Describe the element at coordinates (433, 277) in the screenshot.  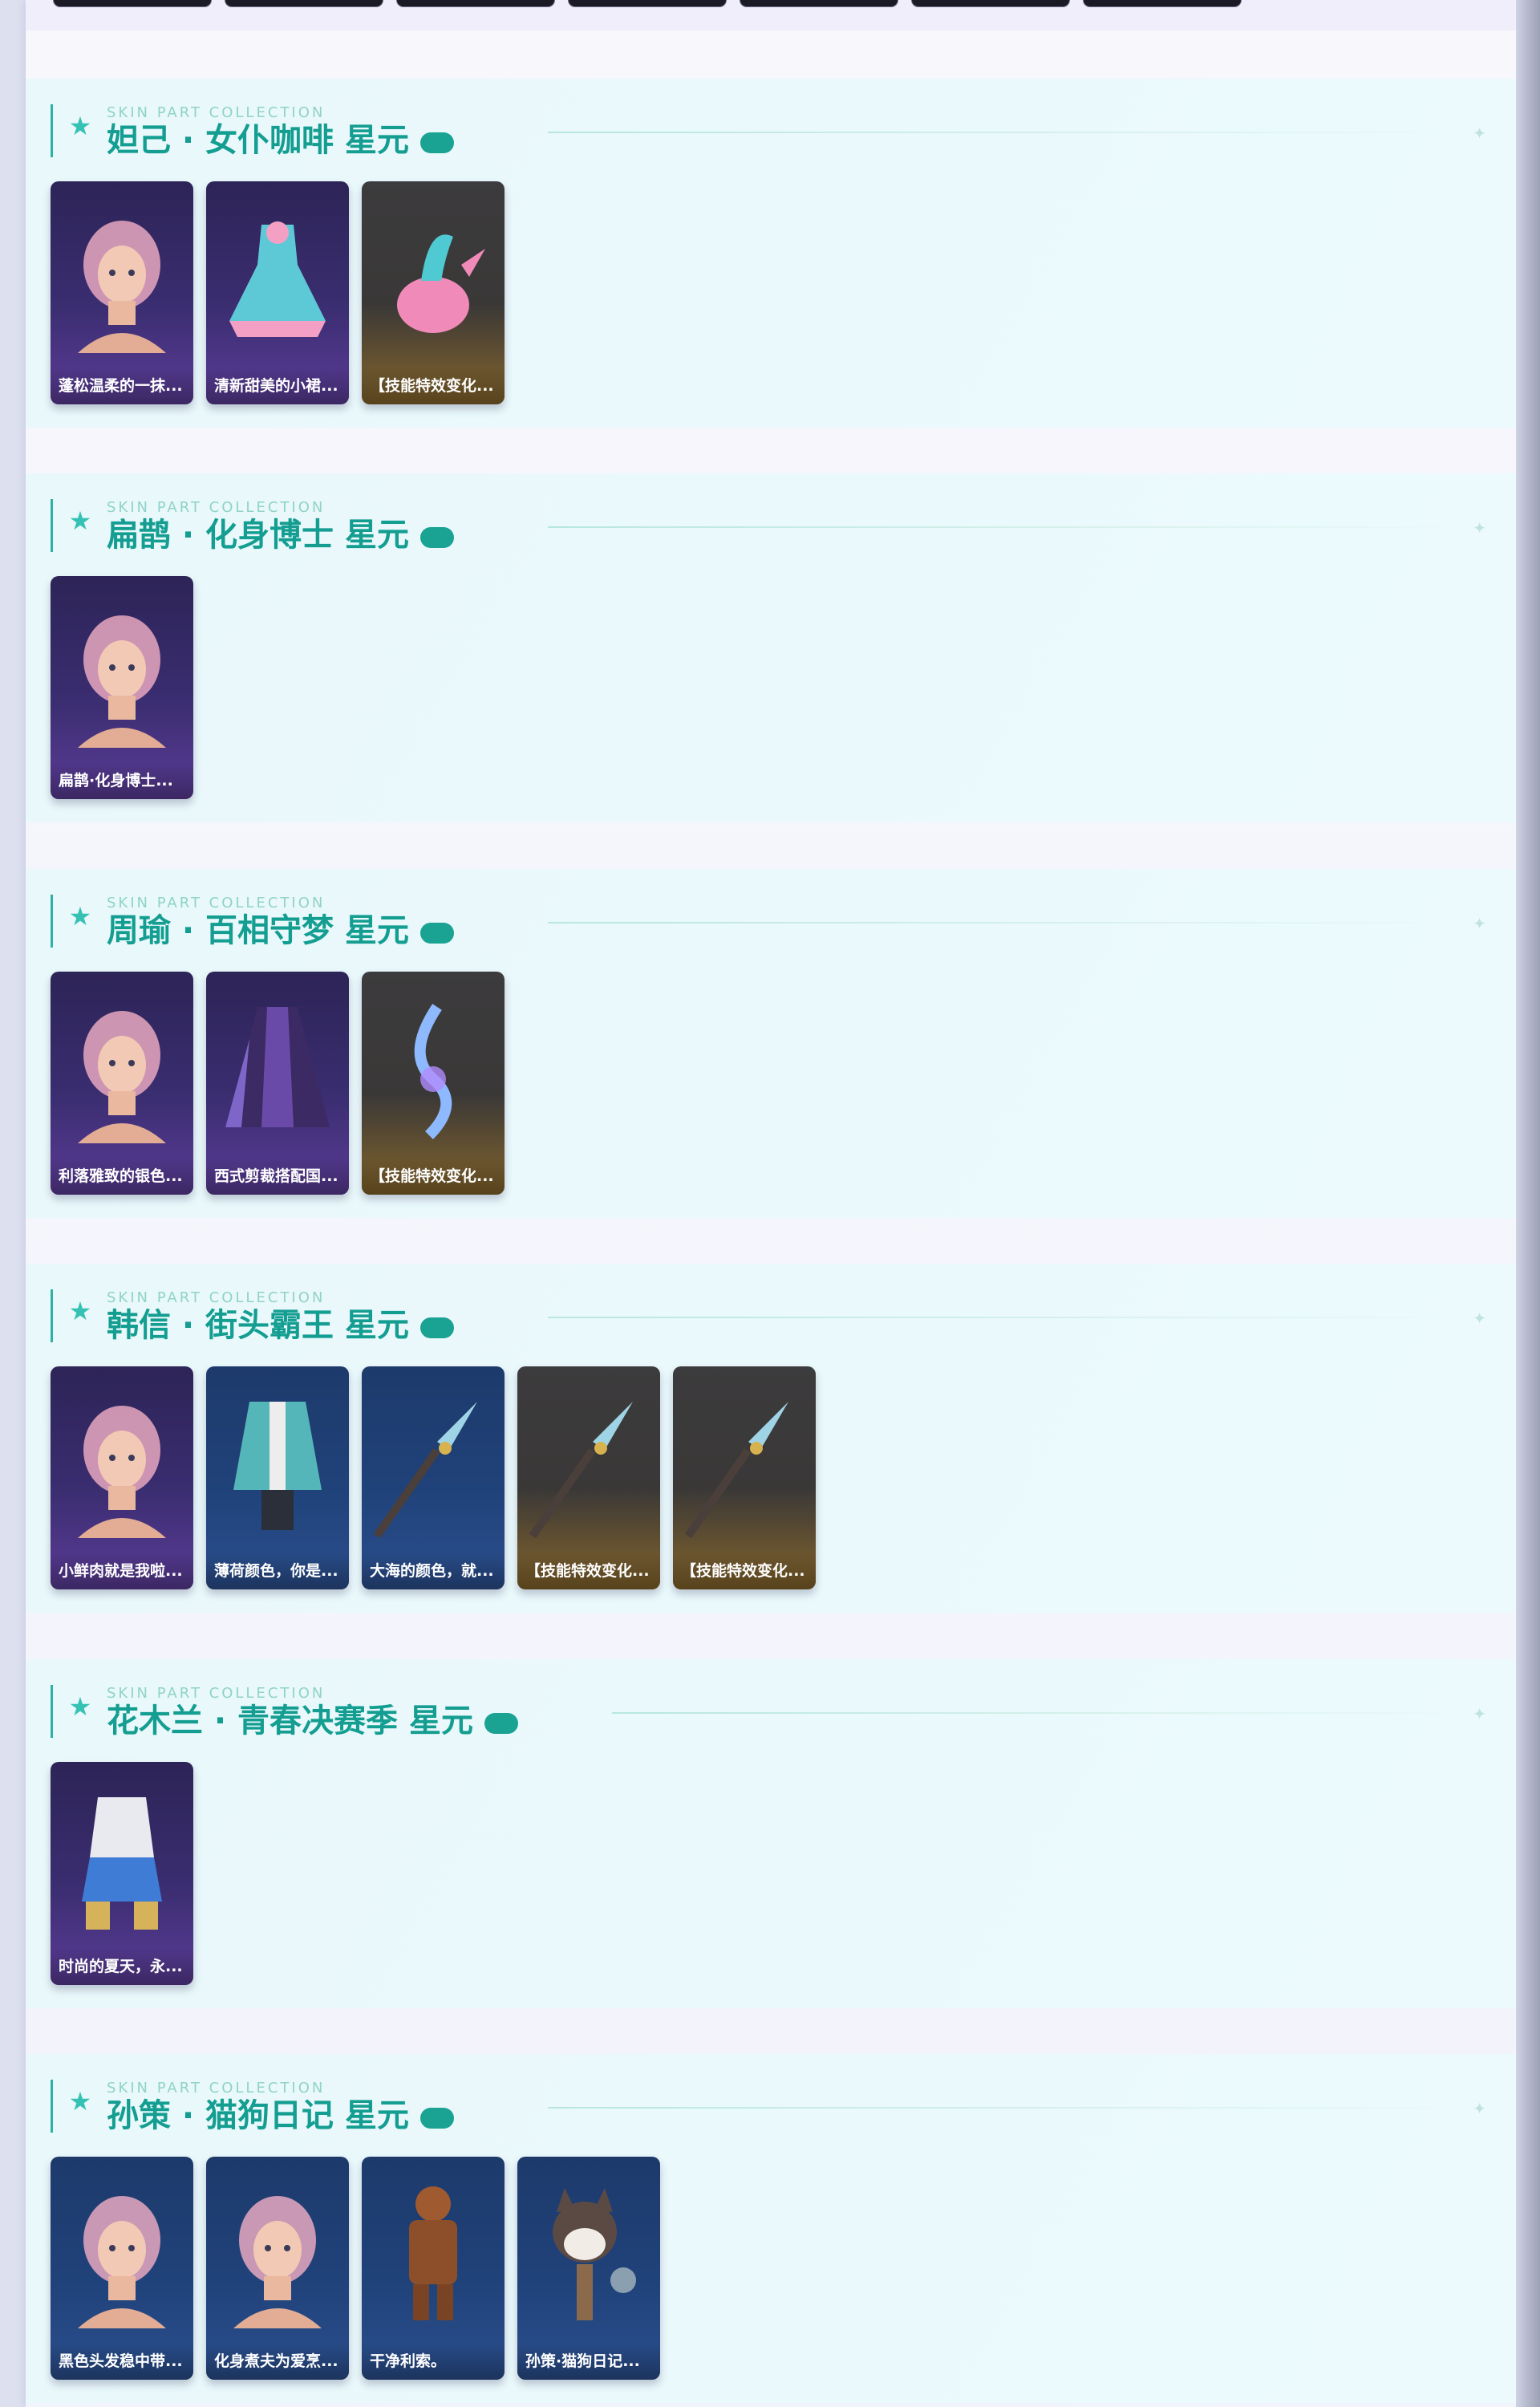
I see `teapot-weapon-art` at that location.